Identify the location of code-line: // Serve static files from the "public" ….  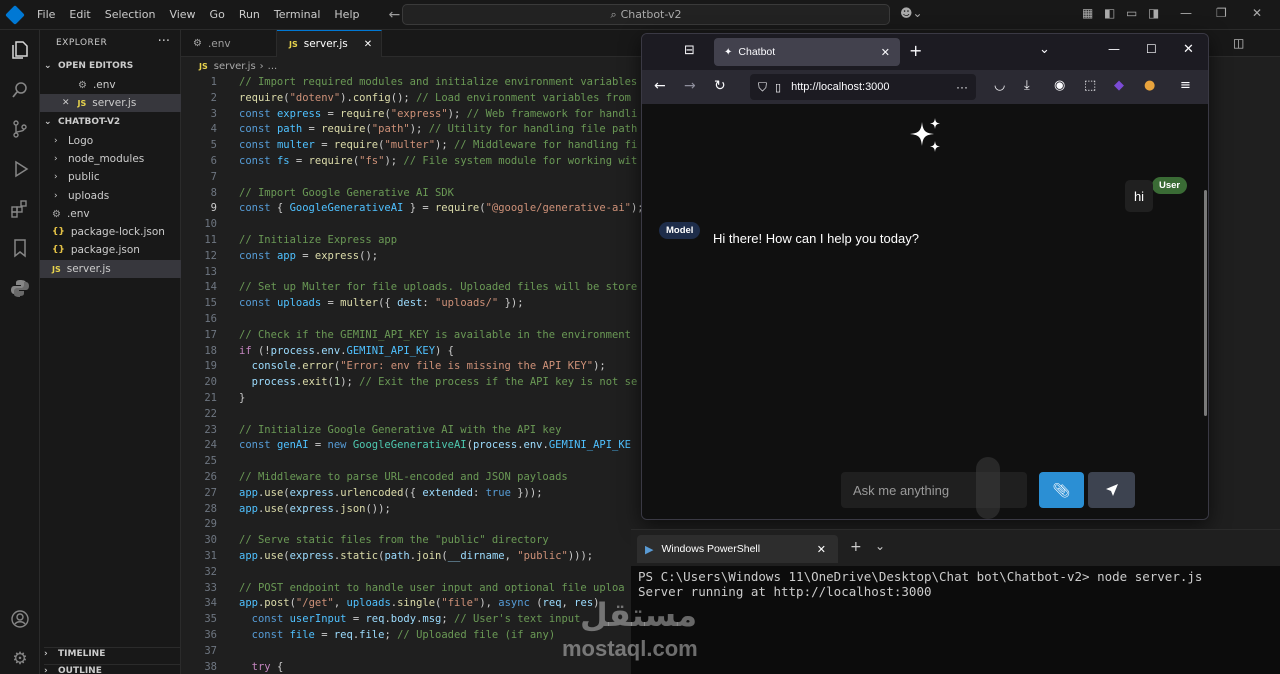
(394, 540).